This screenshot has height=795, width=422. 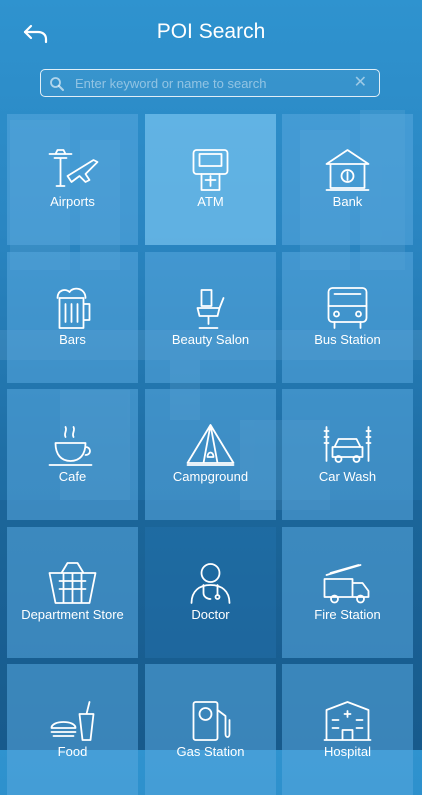 I want to click on fire-truck-icon, so click(x=346, y=584).